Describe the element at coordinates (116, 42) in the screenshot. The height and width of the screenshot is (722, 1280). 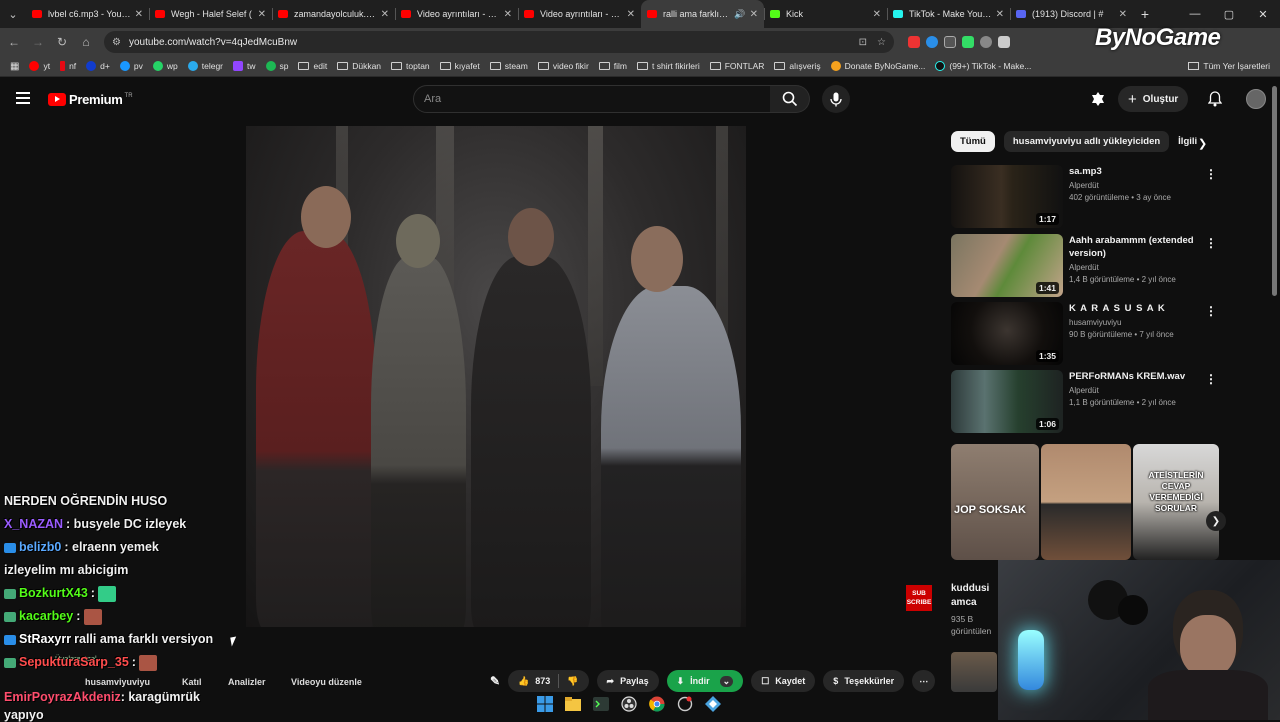
I see `site-info-icon: ⚙` at that location.